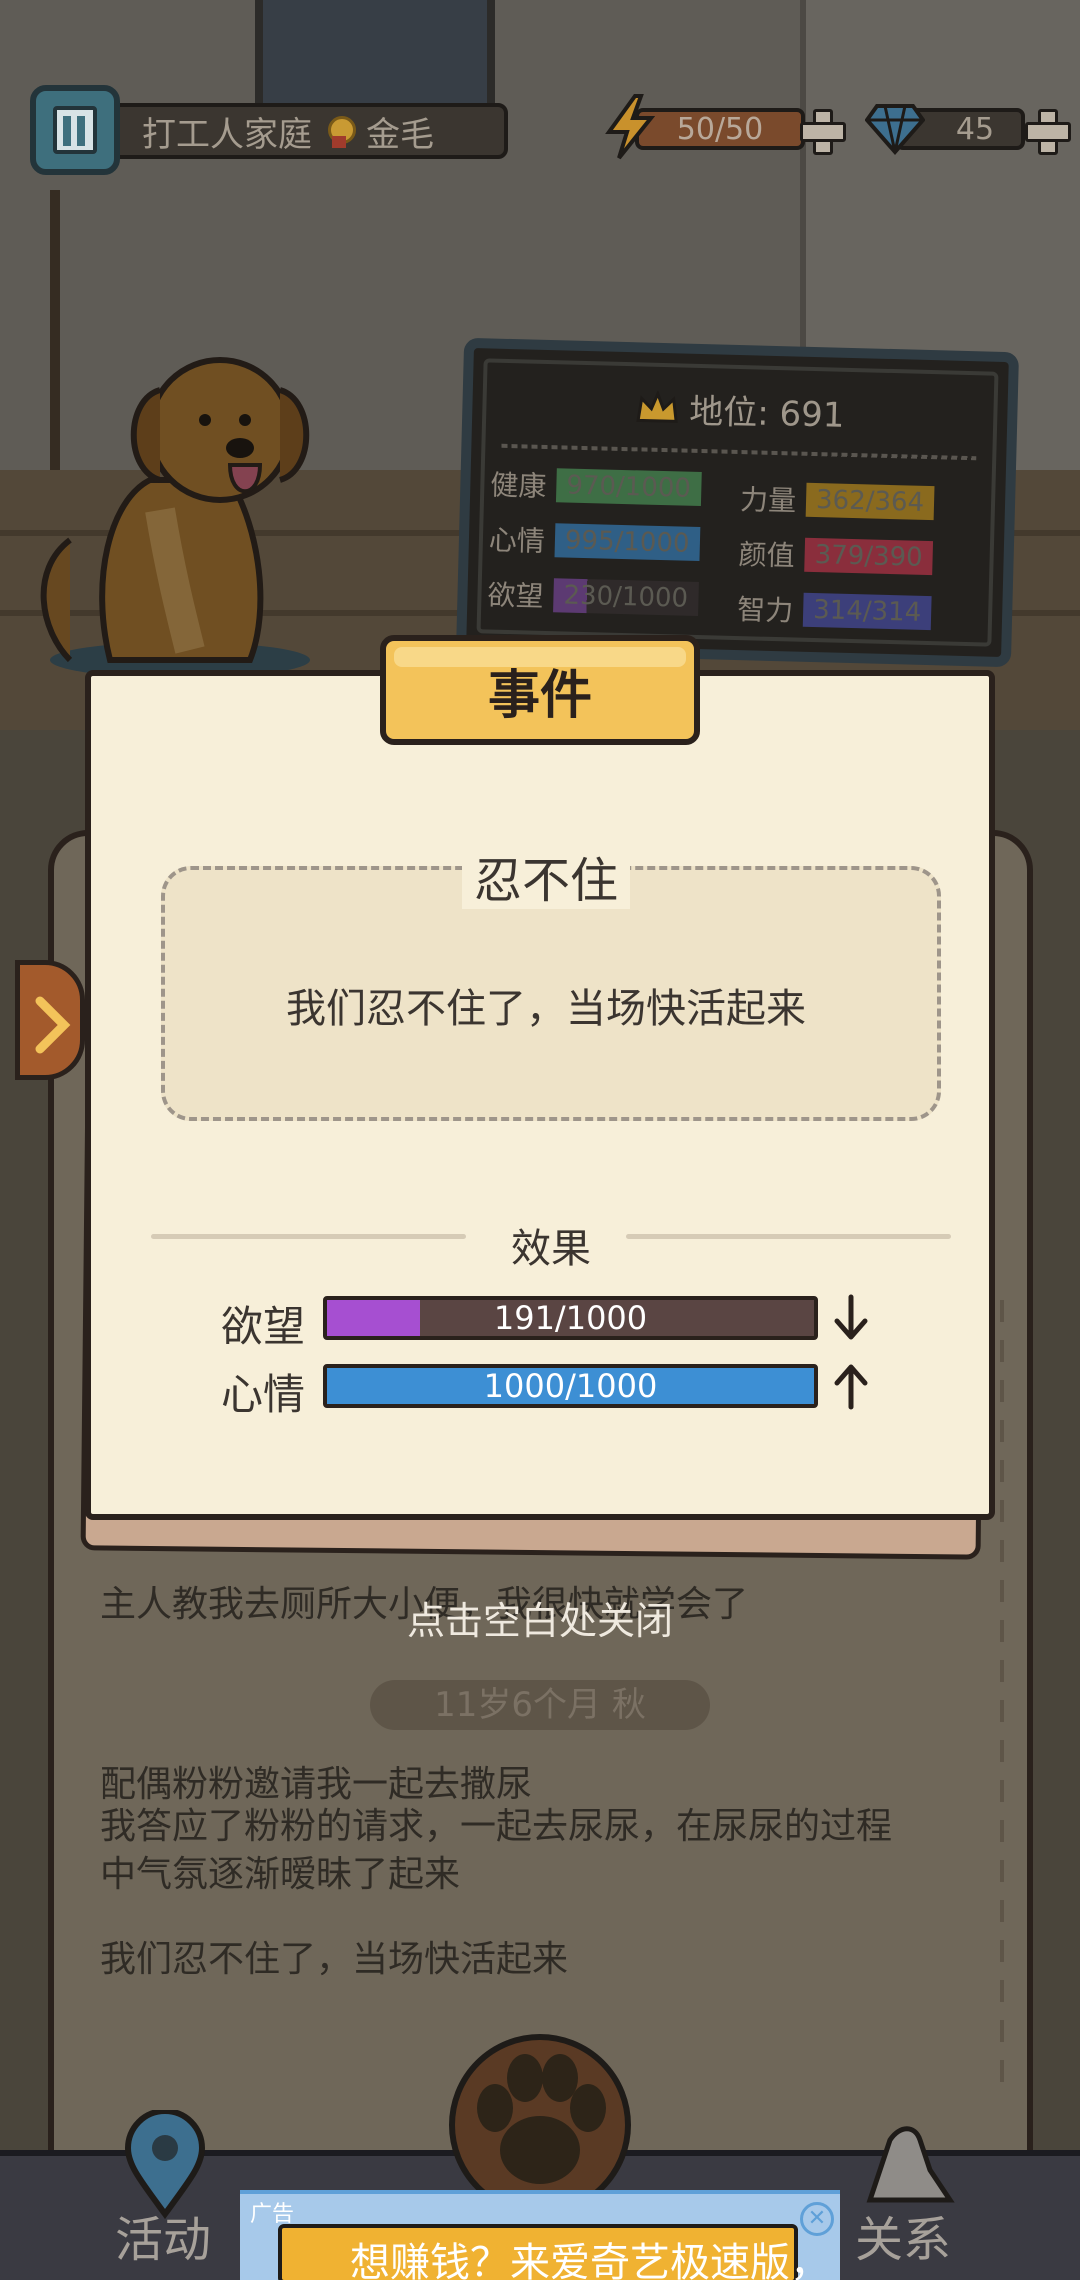 The height and width of the screenshot is (2280, 1080). Describe the element at coordinates (1048, 132) in the screenshot. I see `add-gem-icon` at that location.